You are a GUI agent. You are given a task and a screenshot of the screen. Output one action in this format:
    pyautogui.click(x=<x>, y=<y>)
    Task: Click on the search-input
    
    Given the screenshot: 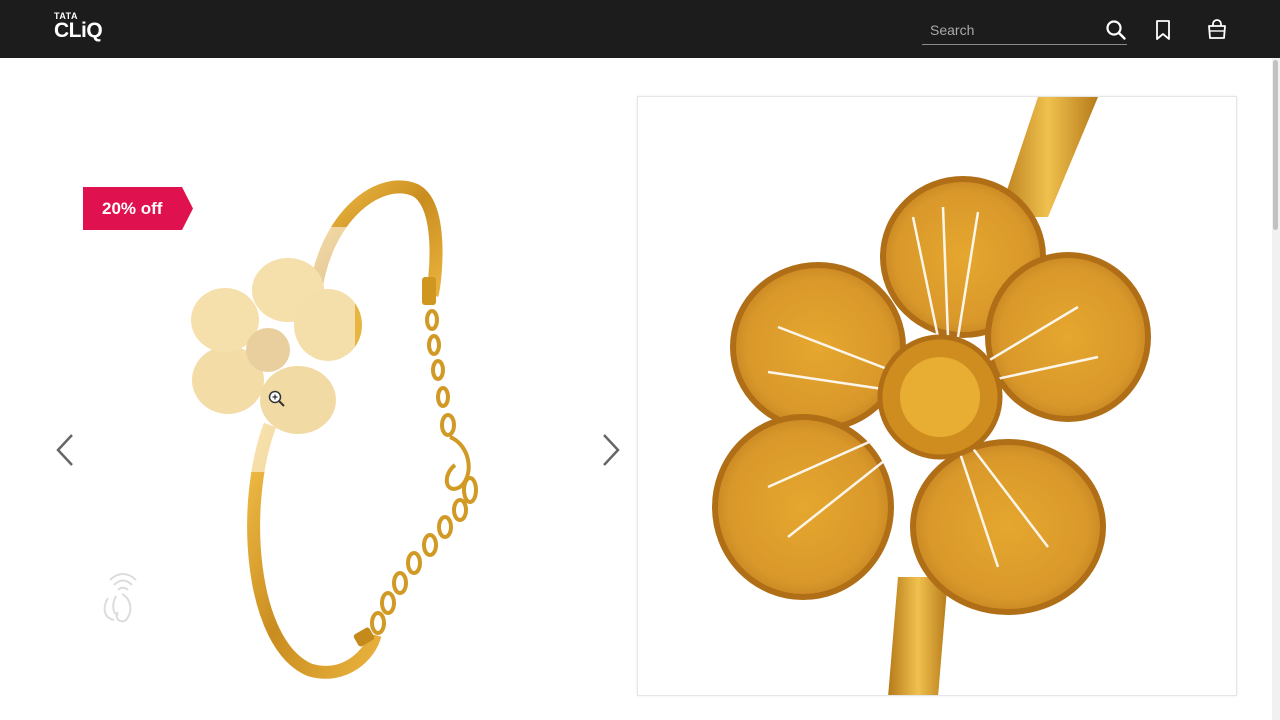 What is the action you would take?
    pyautogui.click(x=1011, y=30)
    